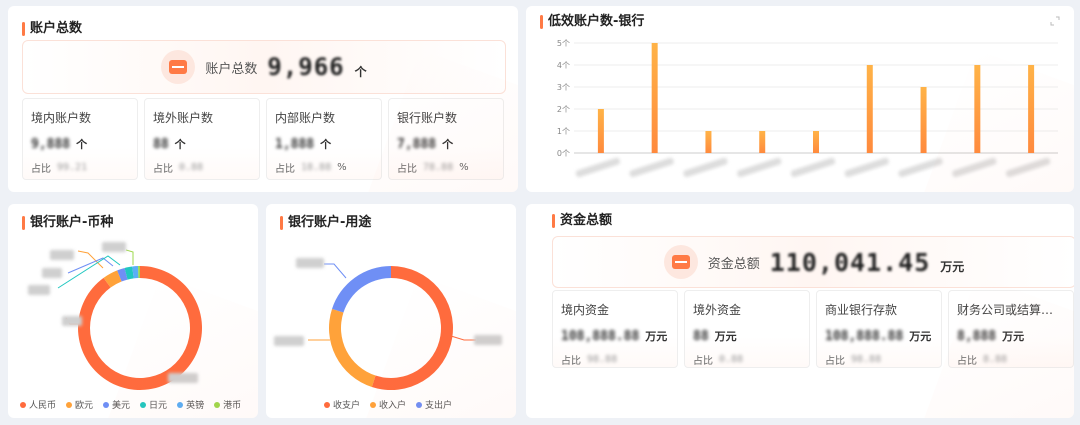  I want to click on legend-item: 收支户, so click(342, 404).